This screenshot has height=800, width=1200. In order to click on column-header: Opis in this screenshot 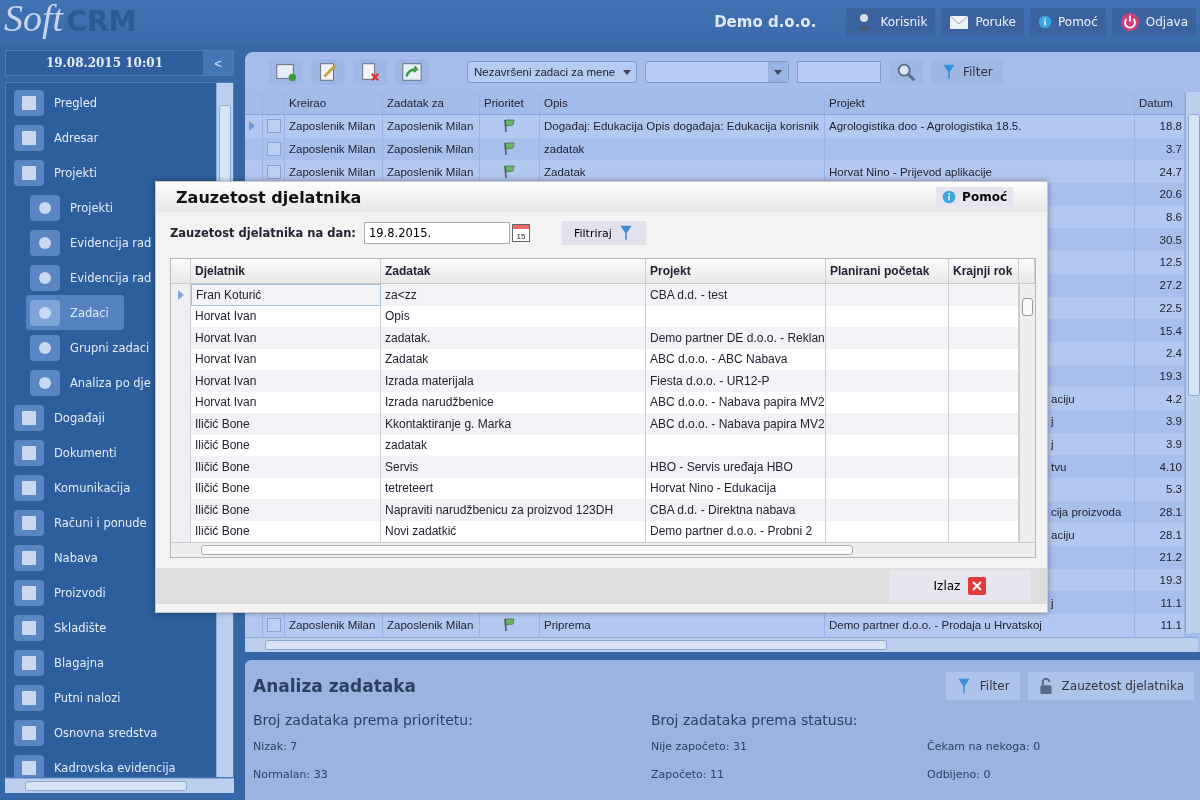, I will do `click(682, 103)`.